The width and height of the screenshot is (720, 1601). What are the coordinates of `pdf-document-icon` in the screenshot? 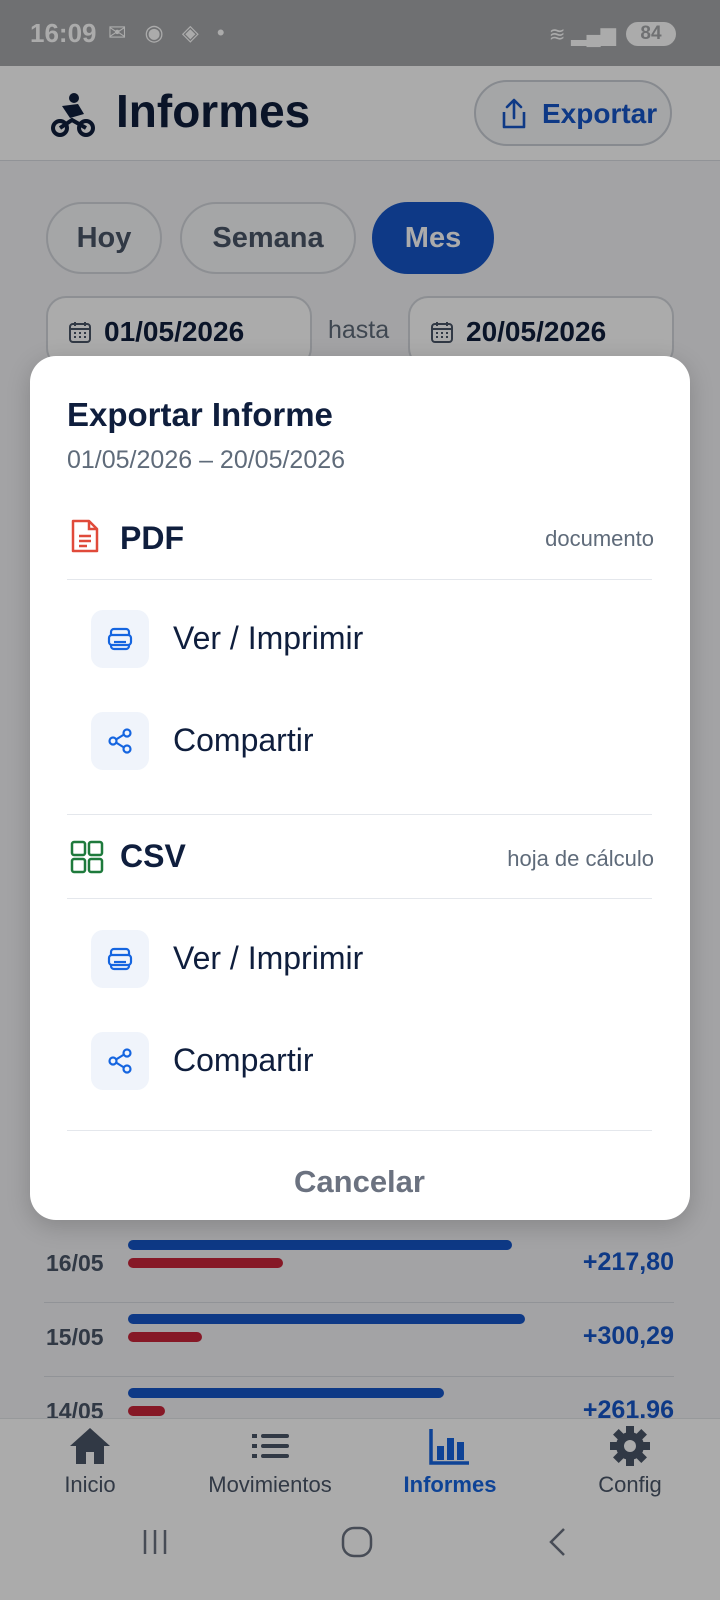 It's located at (85, 536).